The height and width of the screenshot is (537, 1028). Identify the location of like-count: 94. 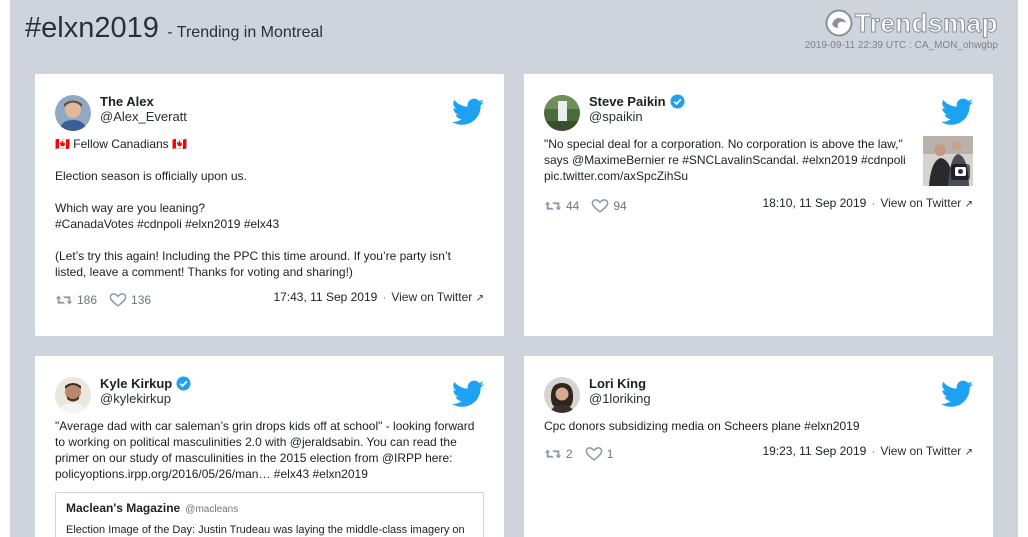
(609, 206).